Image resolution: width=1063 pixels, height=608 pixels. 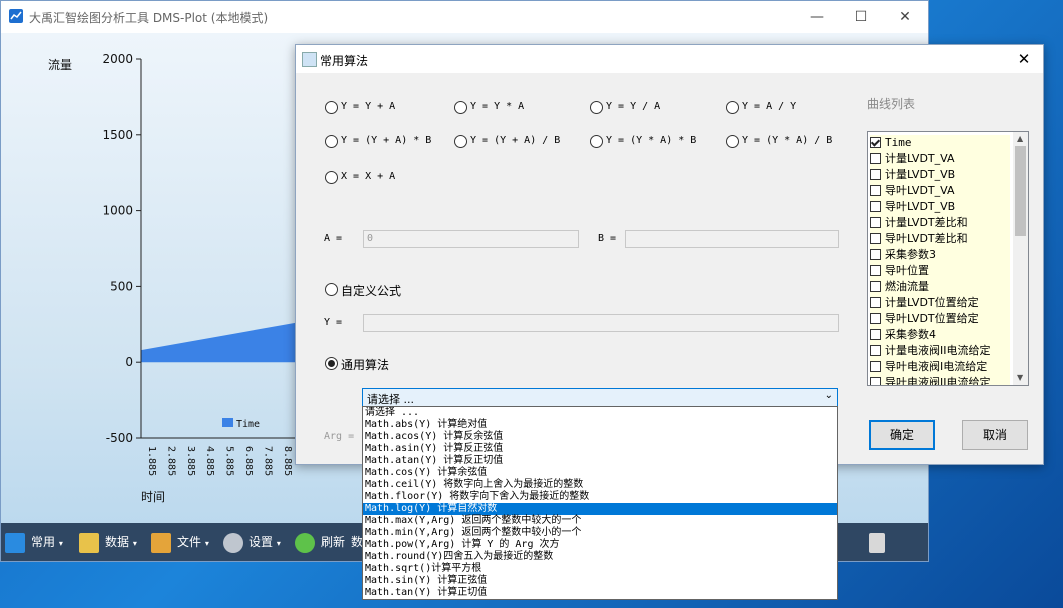 What do you see at coordinates (497, 106) in the screenshot?
I see `formula-label-2: Y = Y * A` at bounding box center [497, 106].